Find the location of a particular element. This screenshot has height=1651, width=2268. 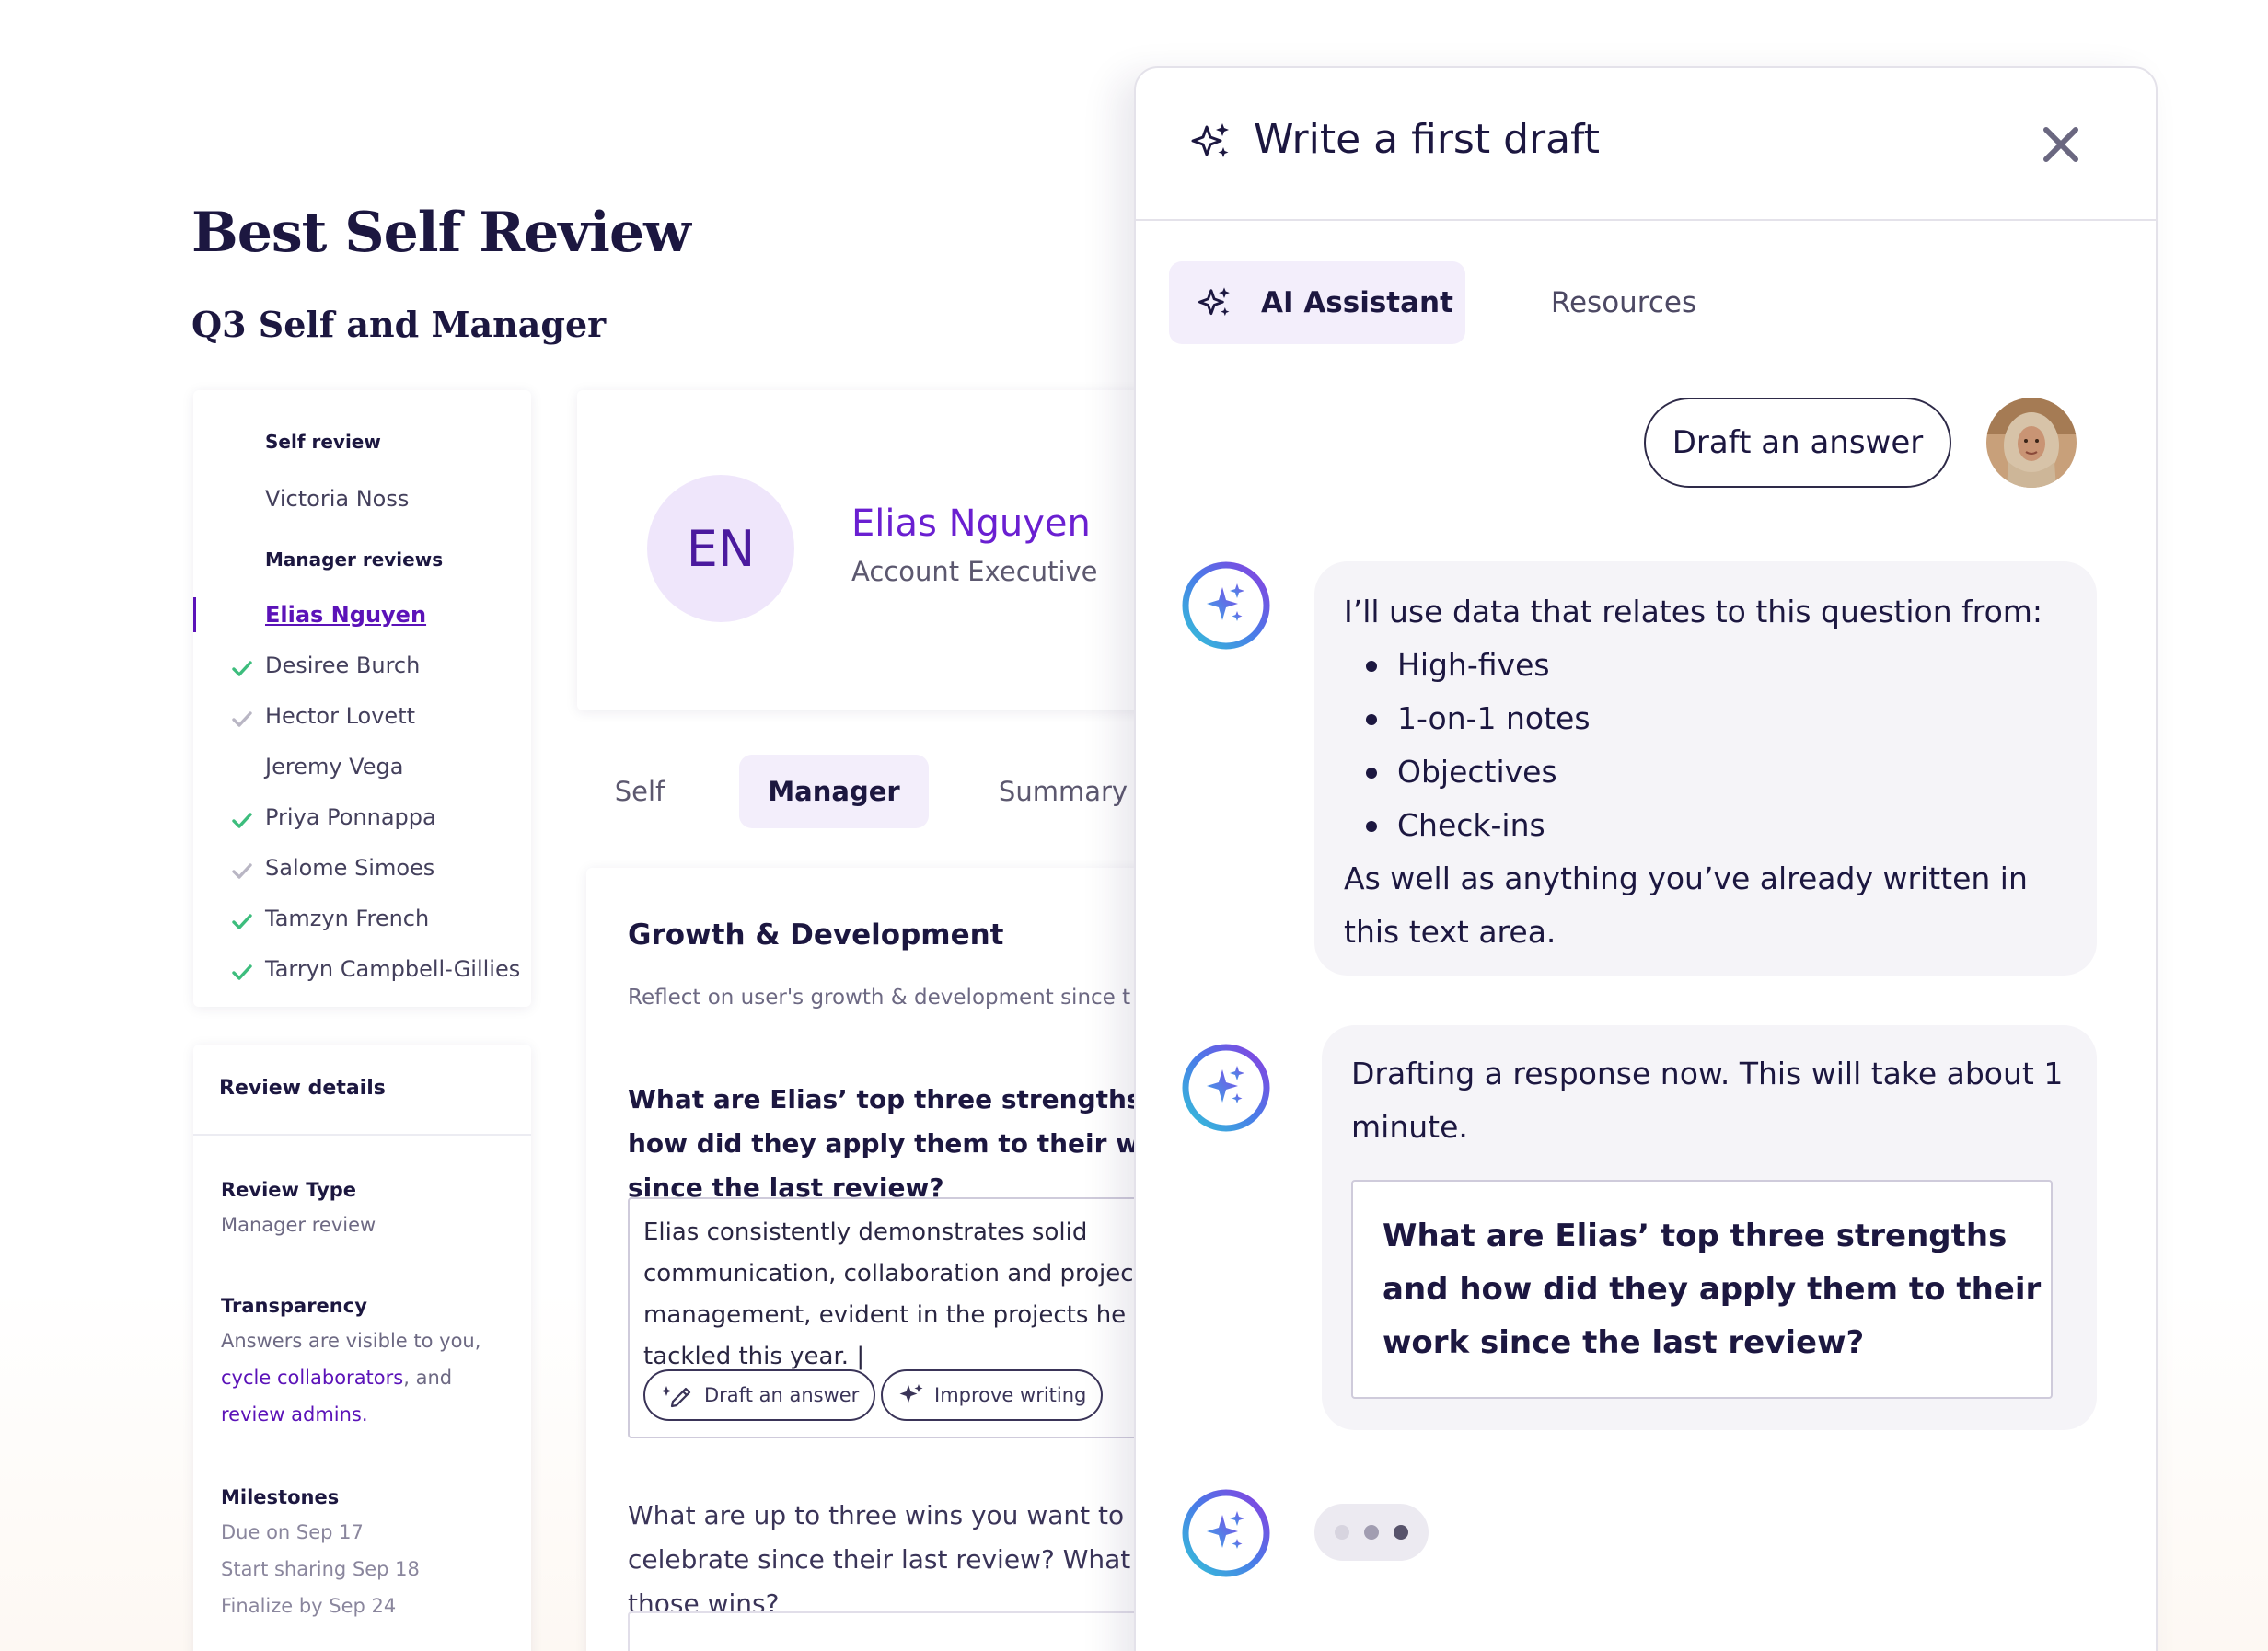

user-avatar-image is located at coordinates (2031, 443).